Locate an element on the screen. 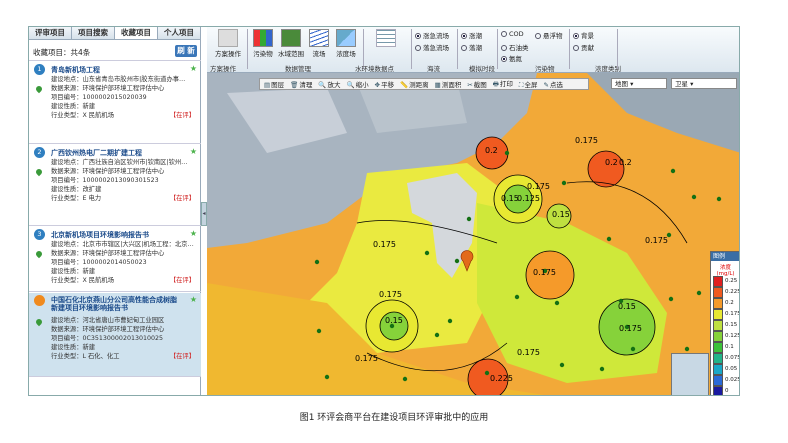  opt-suspended: 悬浮物 is located at coordinates (549, 35).